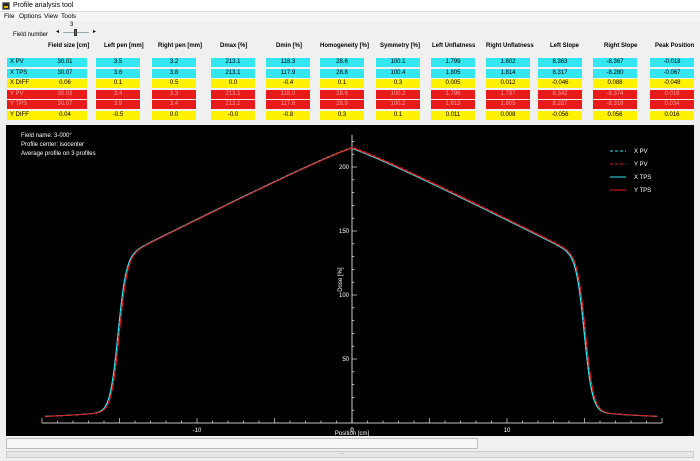 The image size is (700, 461). What do you see at coordinates (453, 104) in the screenshot?
I see `table-cell: 1.813` at bounding box center [453, 104].